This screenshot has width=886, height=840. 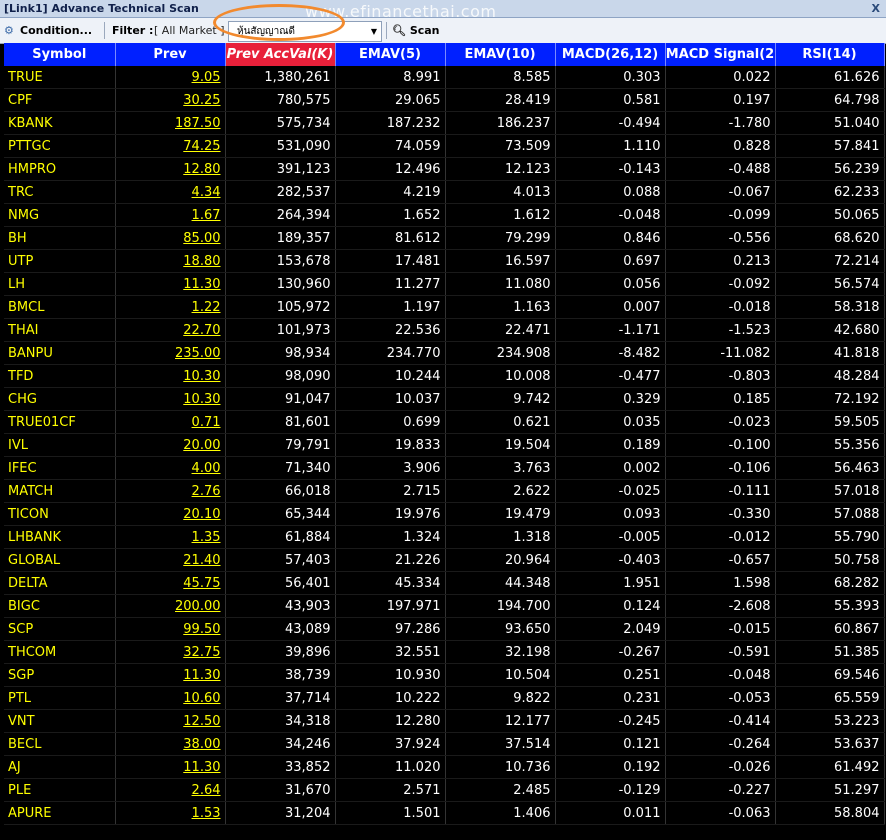 I want to click on macd-cell: -0.048, so click(x=610, y=215).